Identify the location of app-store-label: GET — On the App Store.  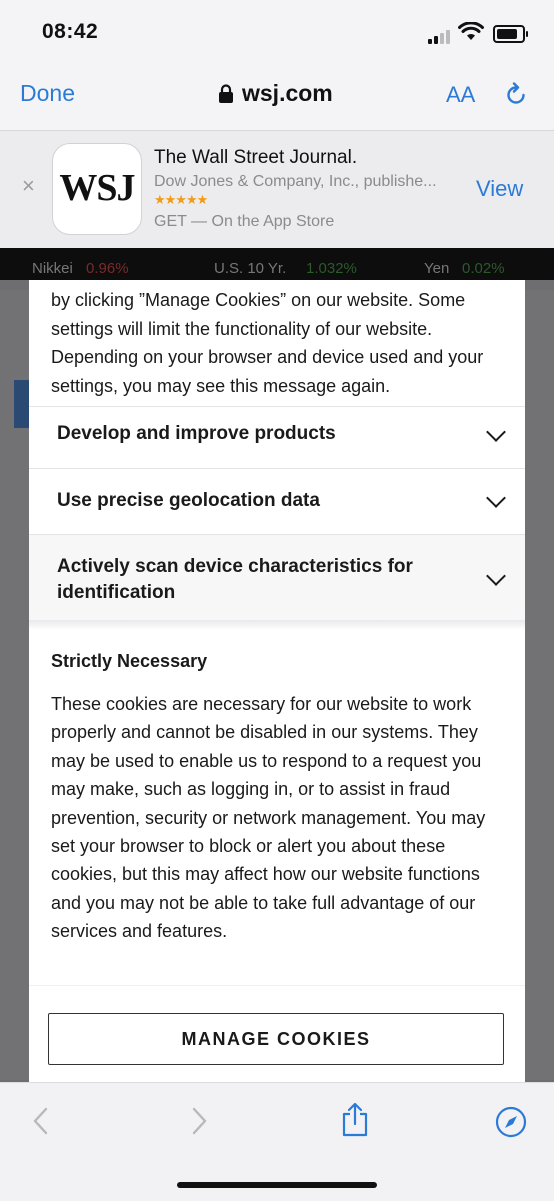
(244, 221).